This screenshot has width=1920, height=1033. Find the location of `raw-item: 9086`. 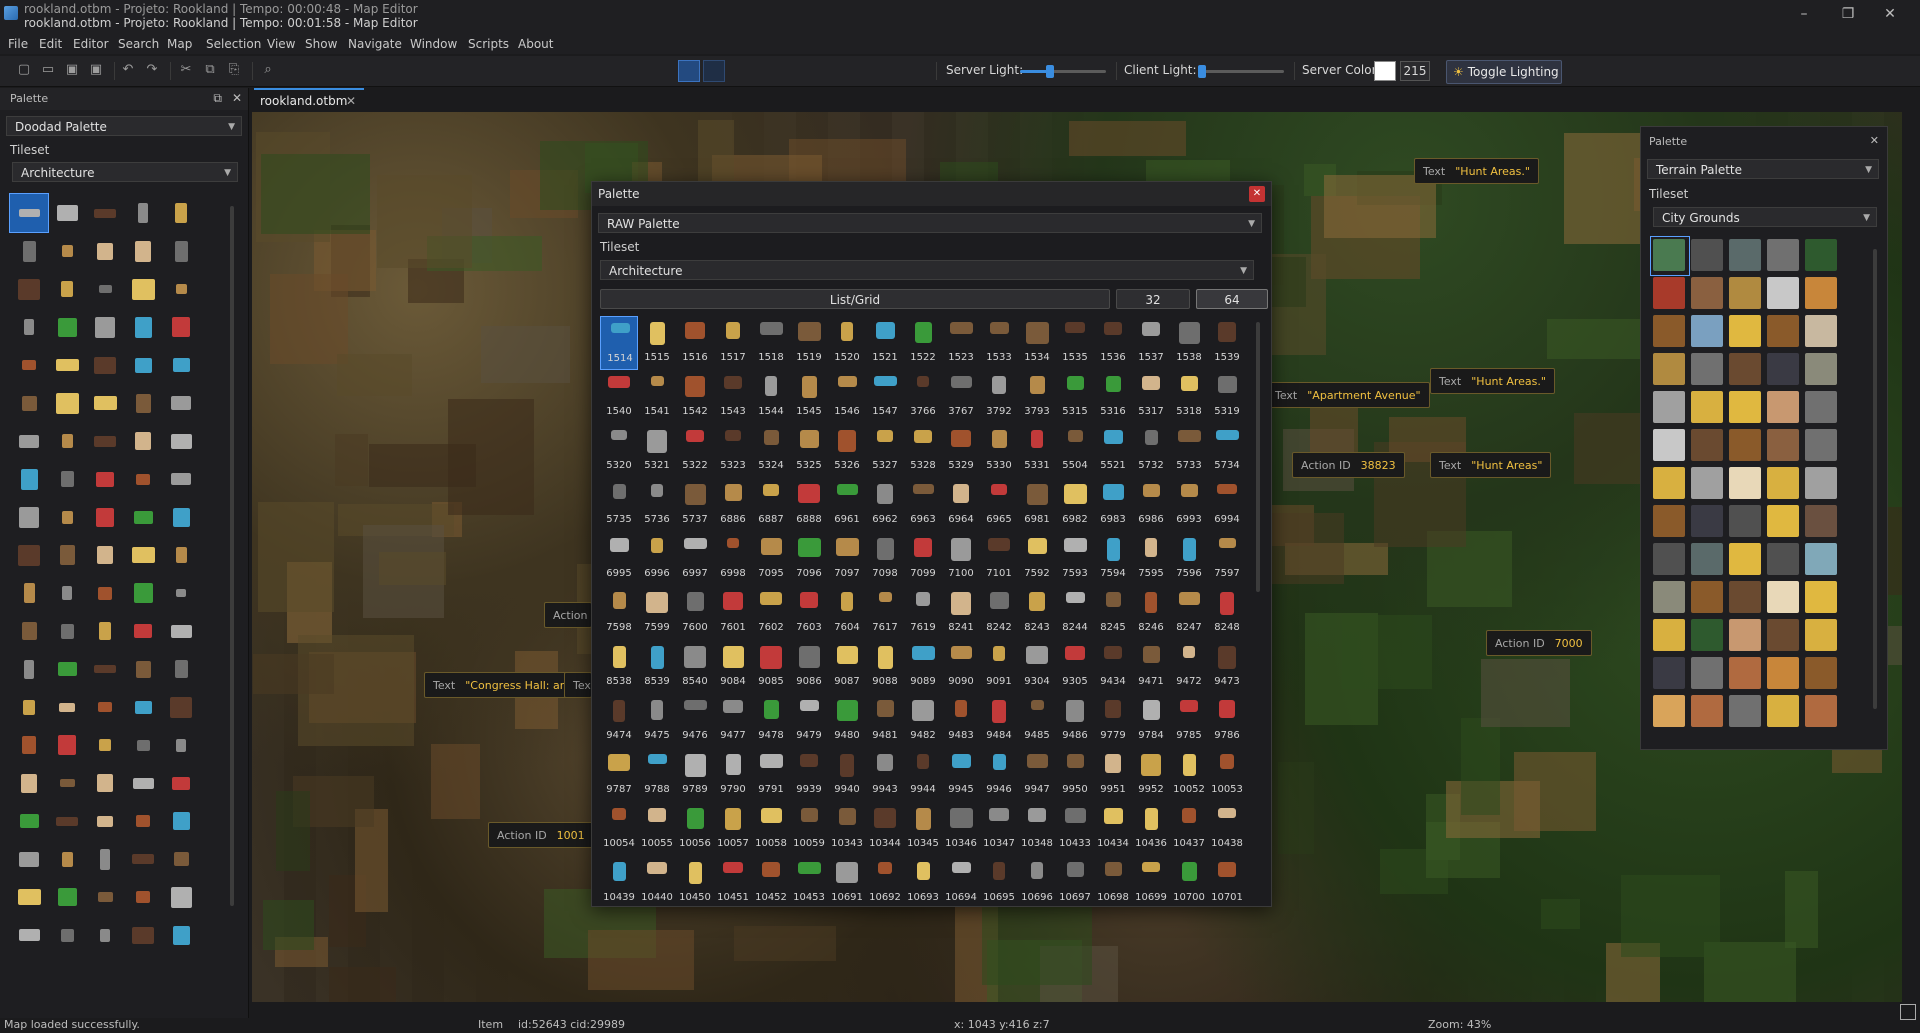

raw-item: 9086 is located at coordinates (809, 667).